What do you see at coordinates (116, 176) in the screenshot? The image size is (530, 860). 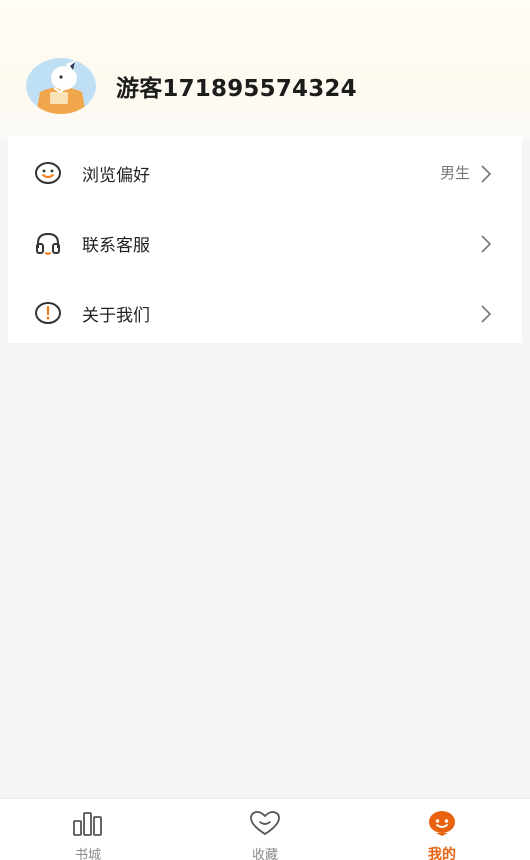 I see `menu-item-label: 浏览偏好` at bounding box center [116, 176].